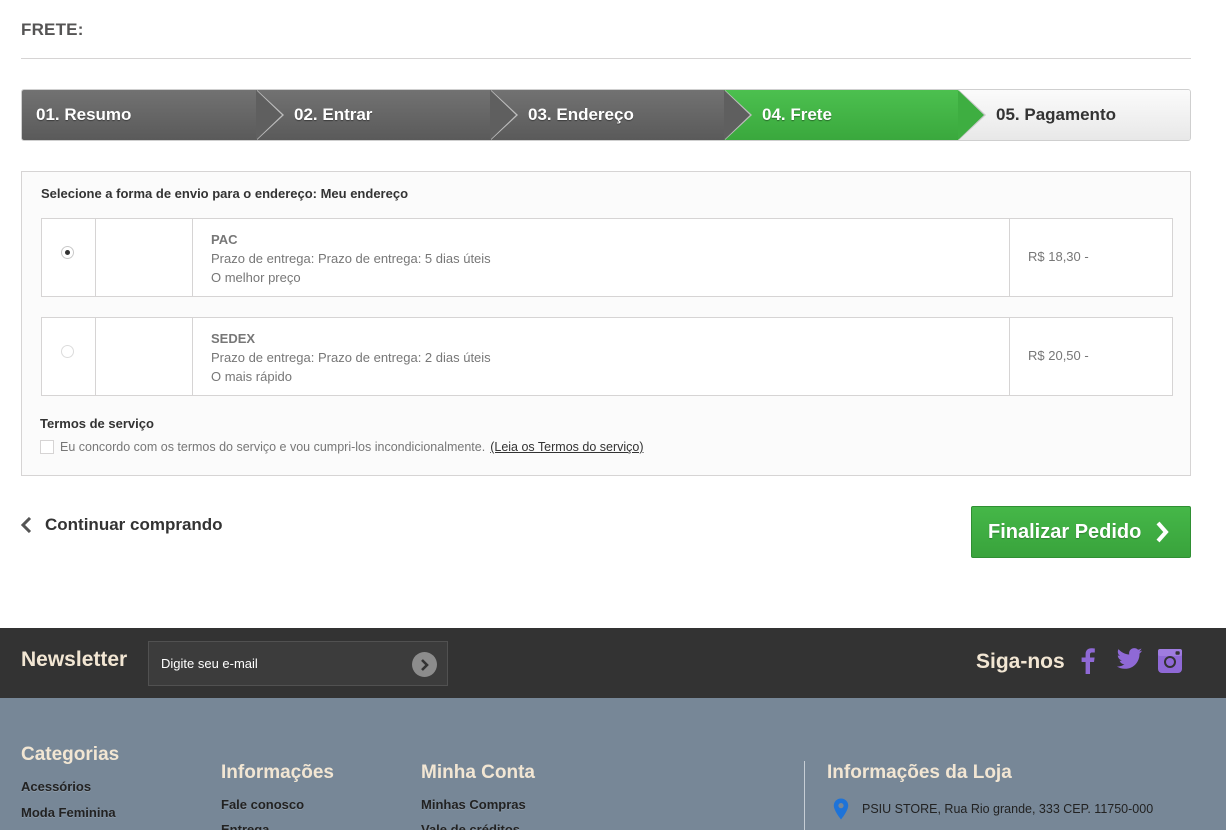 The width and height of the screenshot is (1226, 830). What do you see at coordinates (613, 663) in the screenshot?
I see `newsletter-bar: Newsletter Digite seu e-mail Siga-nos` at bounding box center [613, 663].